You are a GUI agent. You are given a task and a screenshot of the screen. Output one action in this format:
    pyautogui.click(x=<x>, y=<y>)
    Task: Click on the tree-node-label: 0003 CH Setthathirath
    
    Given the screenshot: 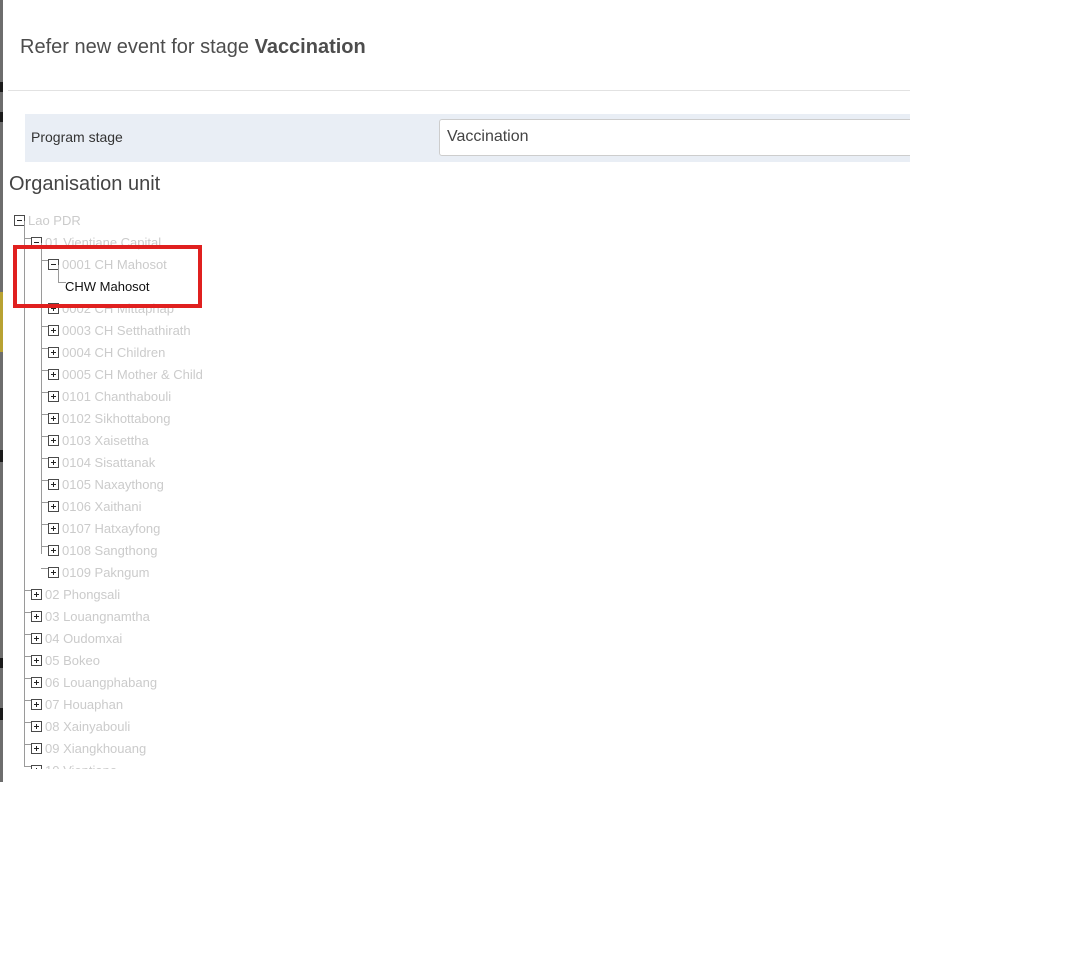 What is the action you would take?
    pyautogui.click(x=126, y=330)
    